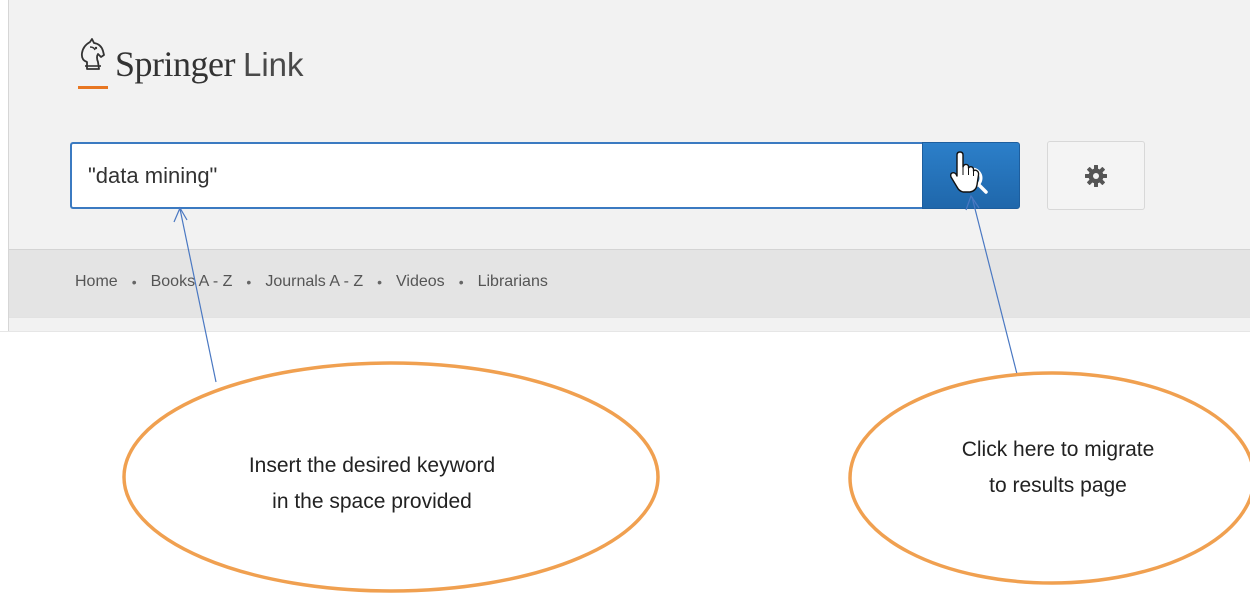 The height and width of the screenshot is (599, 1250). Describe the element at coordinates (93, 87) in the screenshot. I see `logo-underline` at that location.